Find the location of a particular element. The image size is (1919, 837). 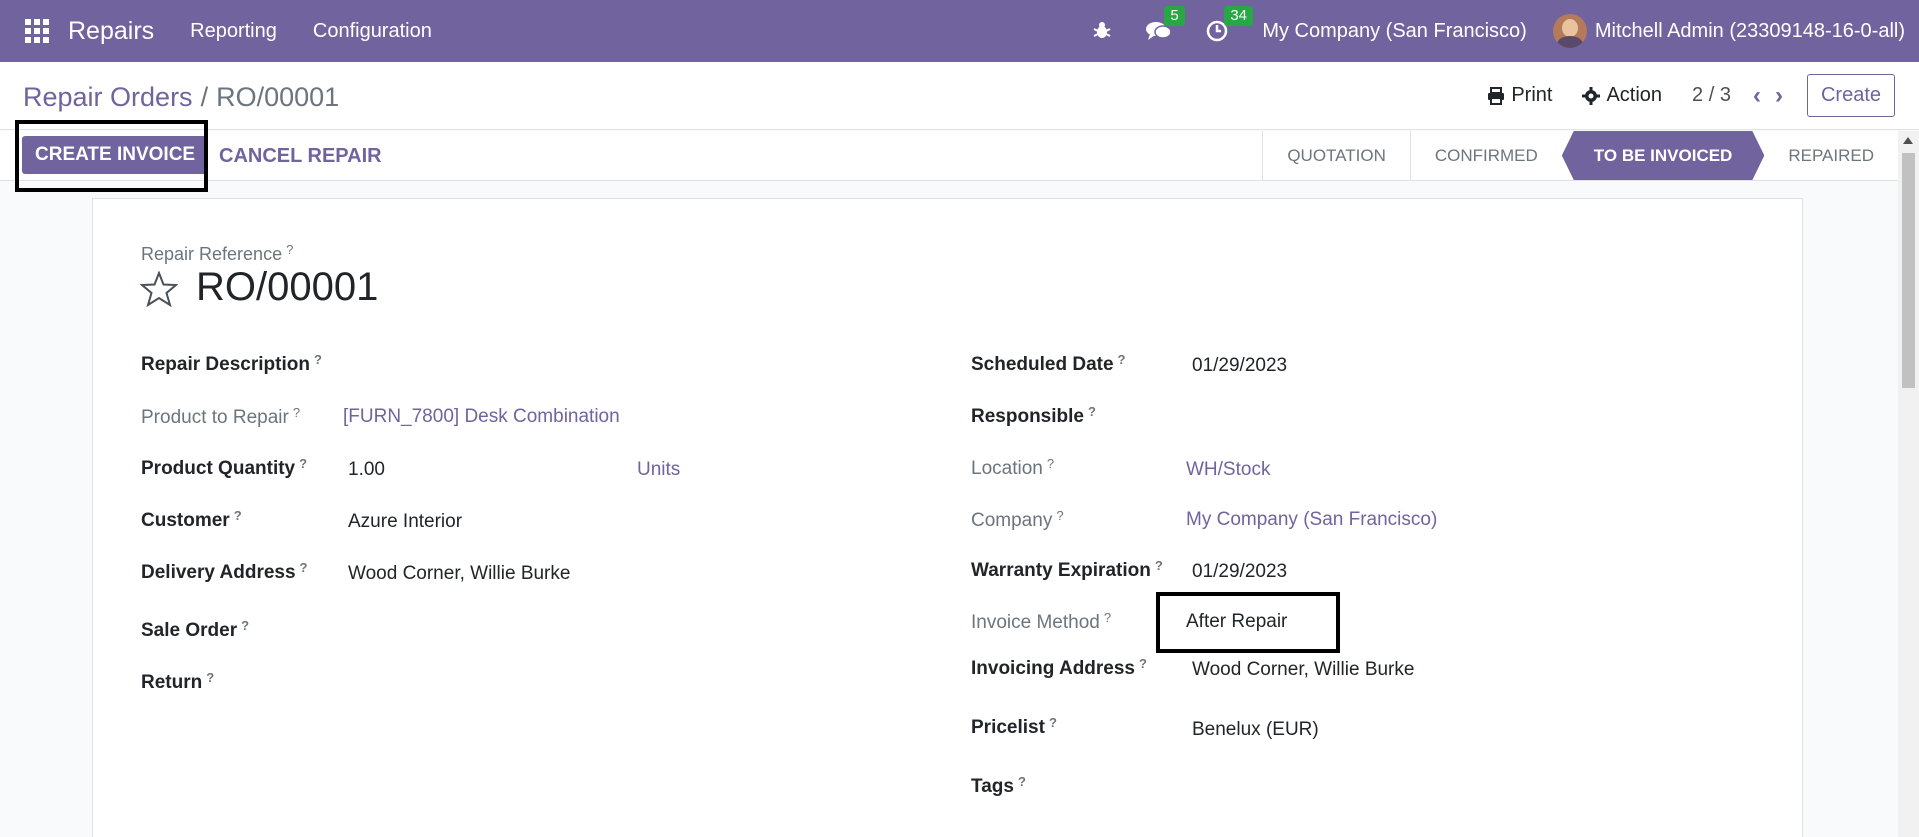

scroll-up-icon is located at coordinates (1908, 140).